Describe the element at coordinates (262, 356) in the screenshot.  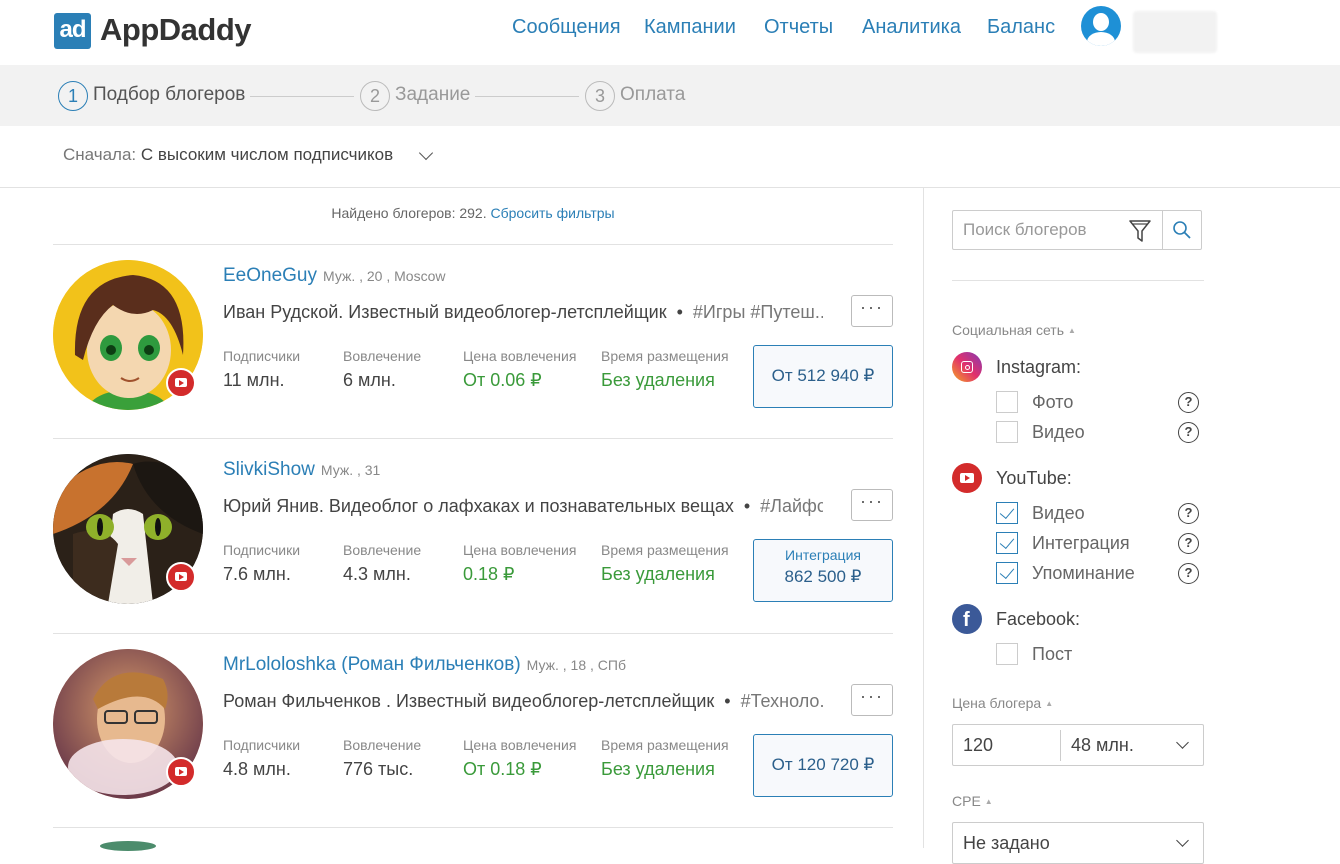
I see `subscribers-label: Подписчики` at that location.